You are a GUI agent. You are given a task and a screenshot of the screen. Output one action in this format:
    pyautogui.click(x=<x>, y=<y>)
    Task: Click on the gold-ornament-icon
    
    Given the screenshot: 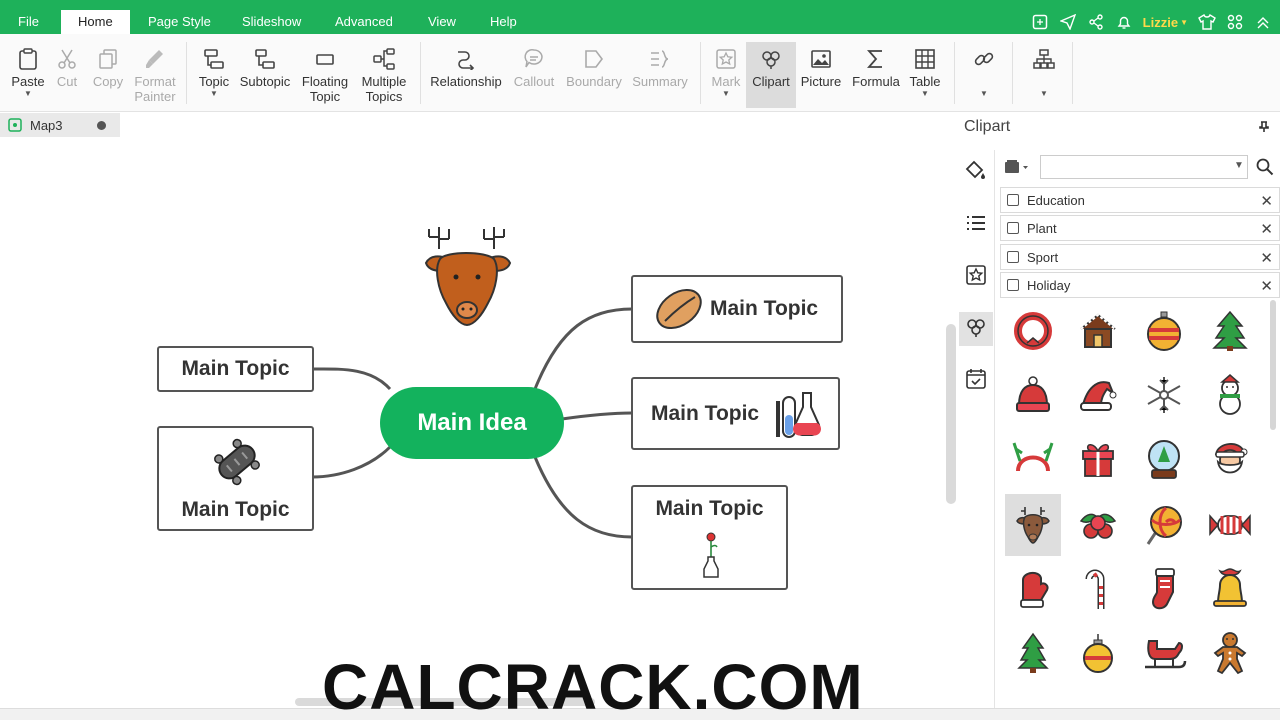 What is the action you would take?
    pyautogui.click(x=1098, y=653)
    